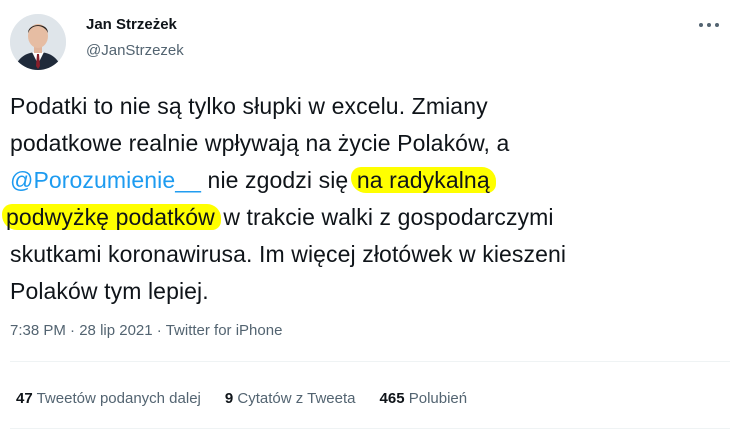 This screenshot has width=742, height=438. What do you see at coordinates (118, 398) in the screenshot?
I see `retweets-label: Tweetów podanych dalej` at bounding box center [118, 398].